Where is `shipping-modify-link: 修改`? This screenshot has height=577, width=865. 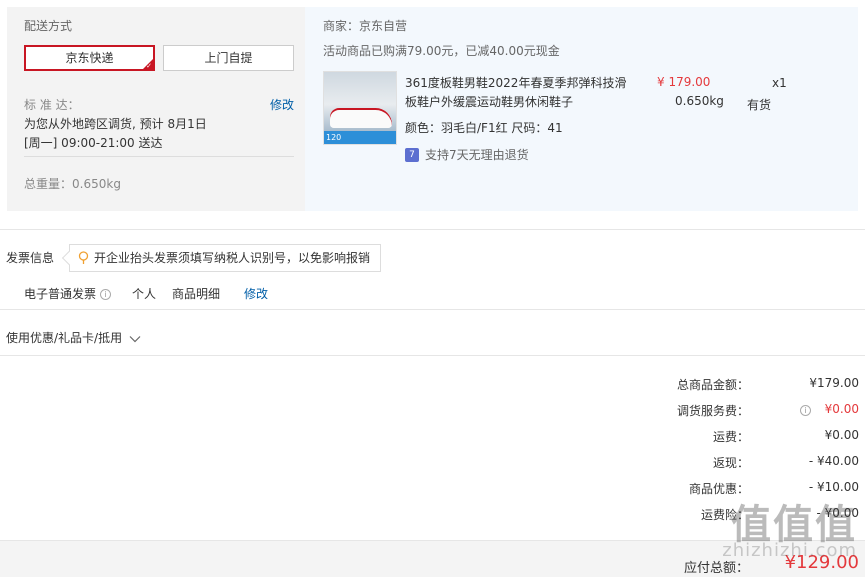 shipping-modify-link: 修改 is located at coordinates (282, 104).